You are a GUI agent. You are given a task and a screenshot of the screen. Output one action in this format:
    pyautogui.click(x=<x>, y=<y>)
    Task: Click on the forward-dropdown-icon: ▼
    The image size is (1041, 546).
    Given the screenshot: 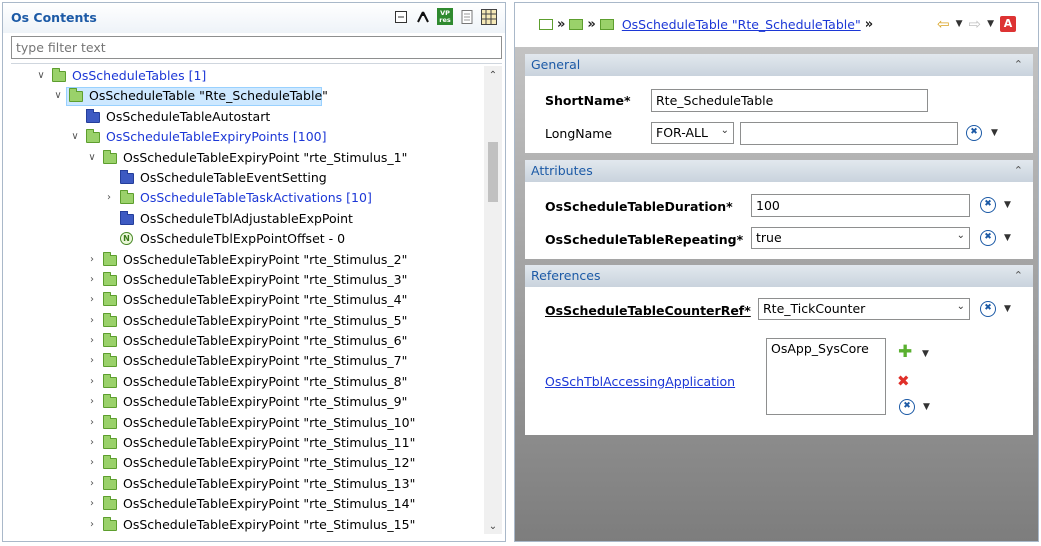 What is the action you would take?
    pyautogui.click(x=990, y=24)
    